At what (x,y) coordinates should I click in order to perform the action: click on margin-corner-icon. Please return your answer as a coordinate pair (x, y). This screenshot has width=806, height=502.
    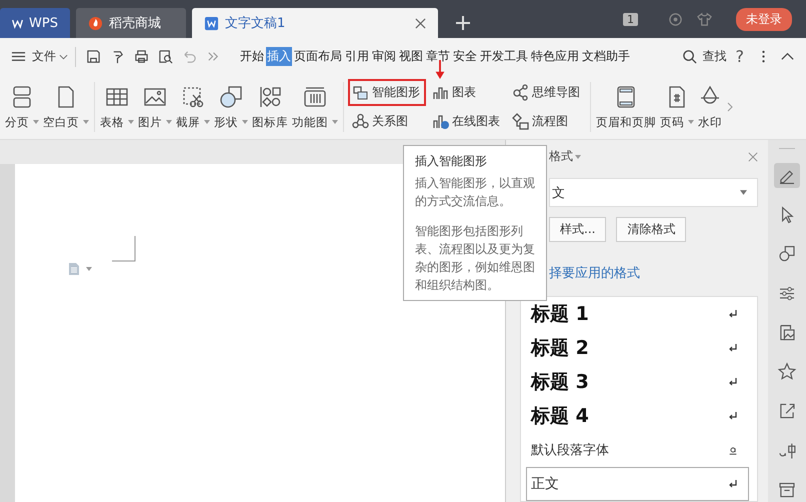
    Looking at the image, I should click on (124, 249).